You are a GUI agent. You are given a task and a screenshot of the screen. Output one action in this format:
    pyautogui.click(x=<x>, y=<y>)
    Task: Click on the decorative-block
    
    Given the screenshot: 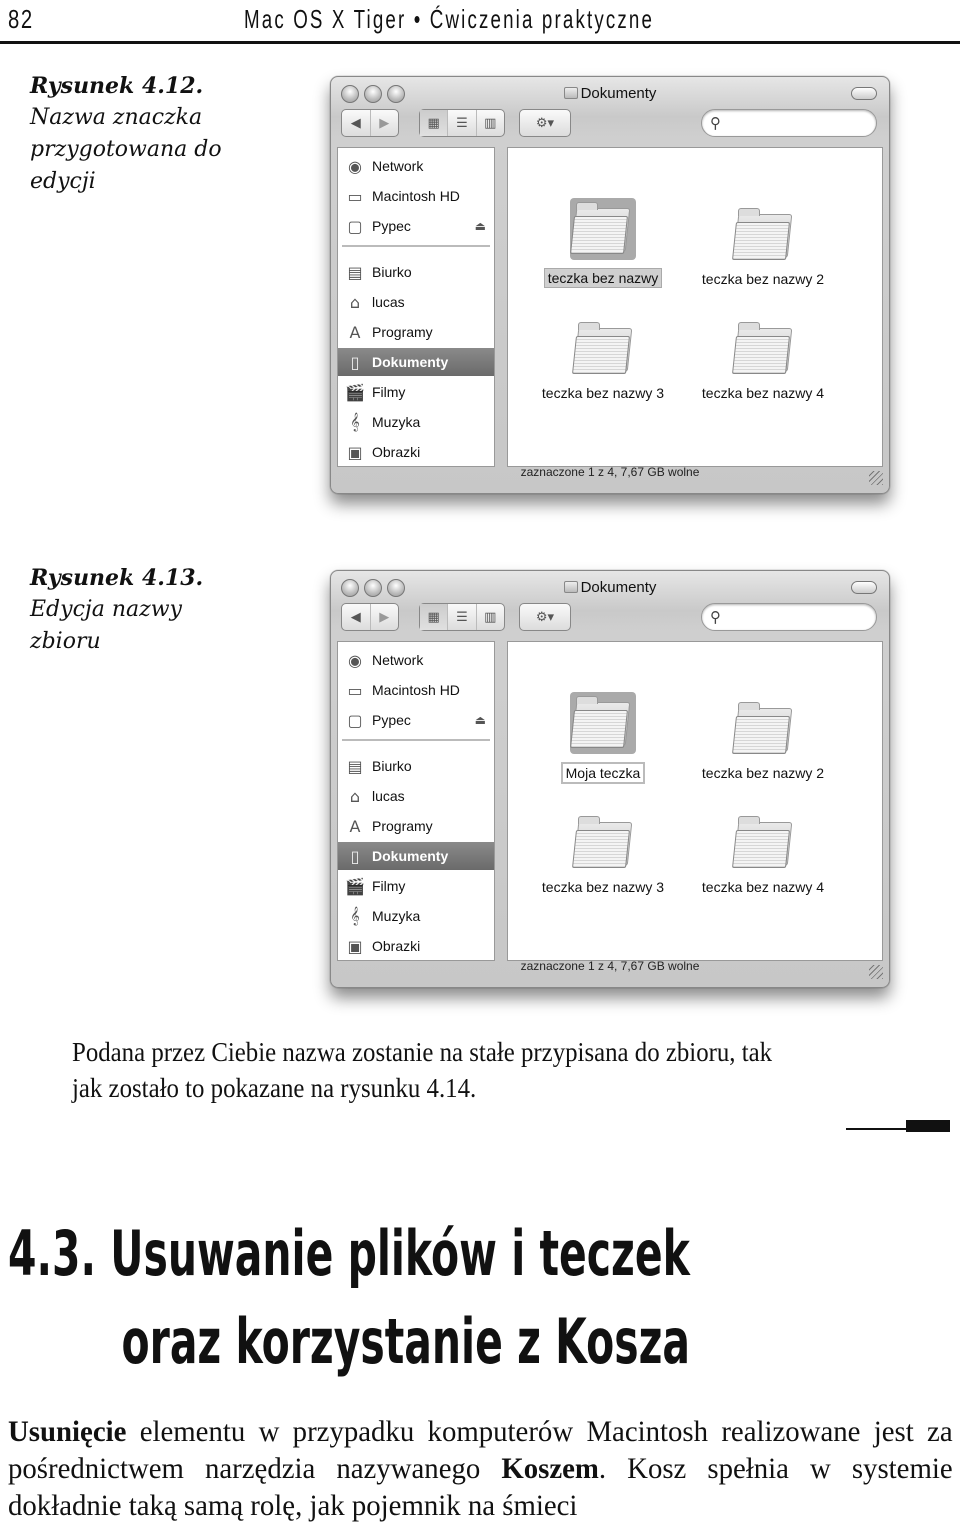 What is the action you would take?
    pyautogui.click(x=928, y=1126)
    